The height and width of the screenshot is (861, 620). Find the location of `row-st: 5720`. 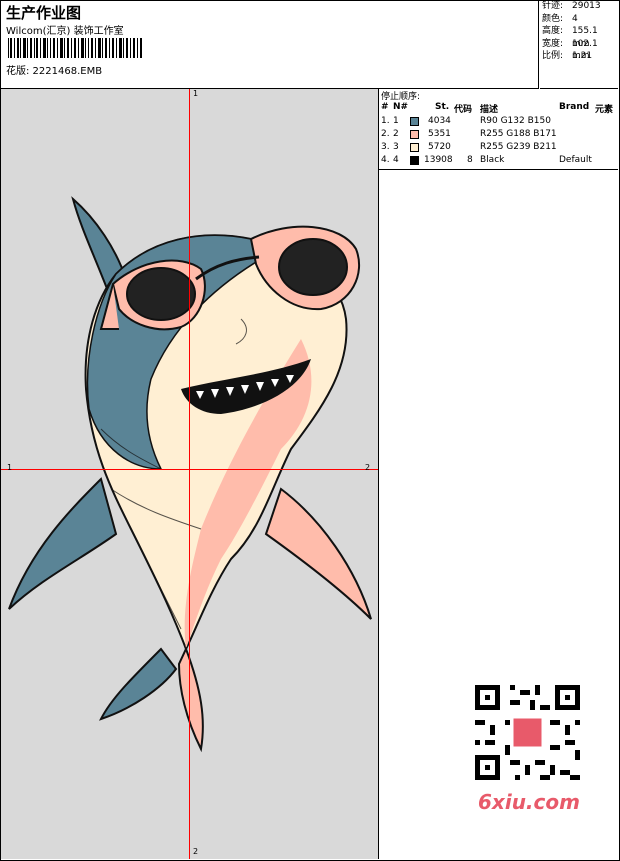

row-st: 5720 is located at coordinates (439, 147).